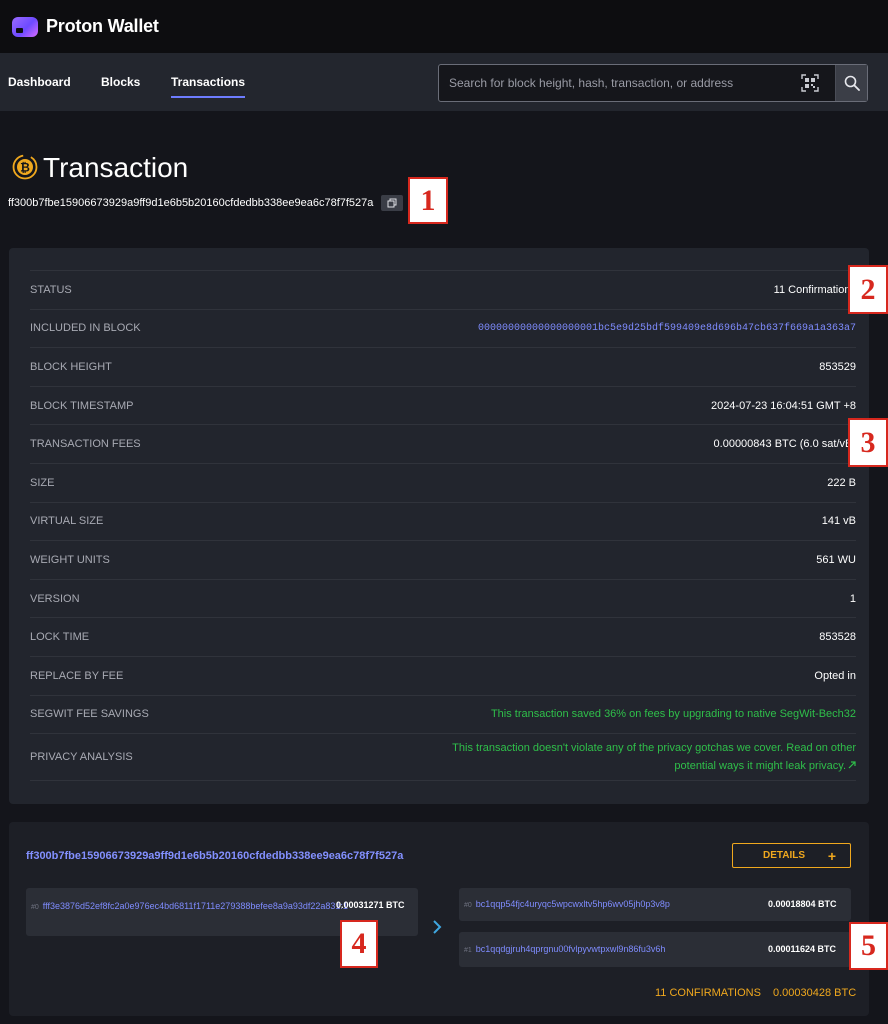  Describe the element at coordinates (802, 949) in the screenshot. I see `output-amount: 0.00011624 BTC` at that location.